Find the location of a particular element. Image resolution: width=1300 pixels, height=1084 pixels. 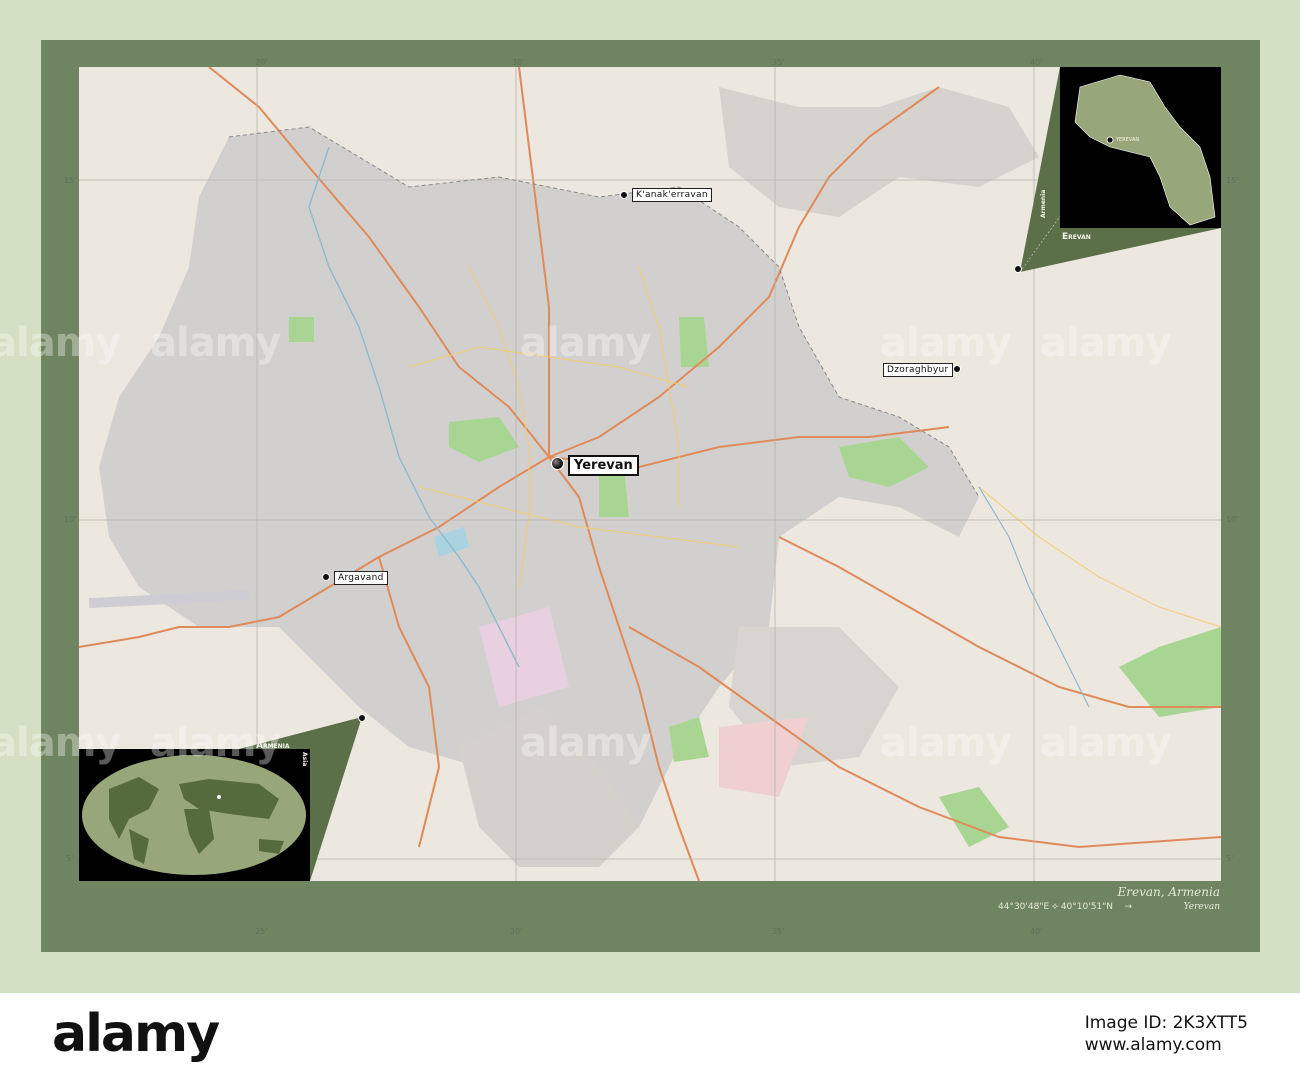

world-map-svg is located at coordinates (194, 815).